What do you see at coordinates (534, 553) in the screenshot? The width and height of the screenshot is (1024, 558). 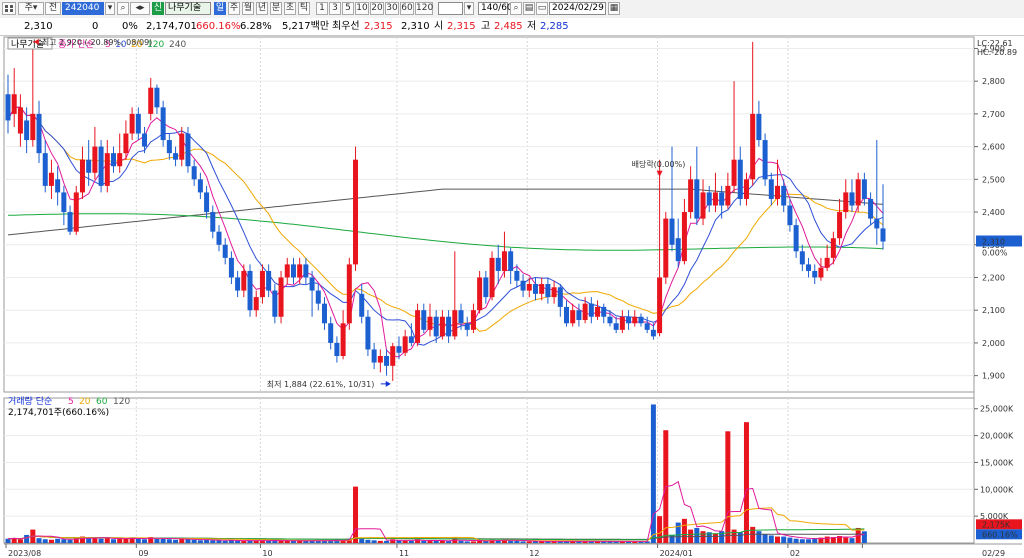 I see `x-tick-label: 12` at bounding box center [534, 553].